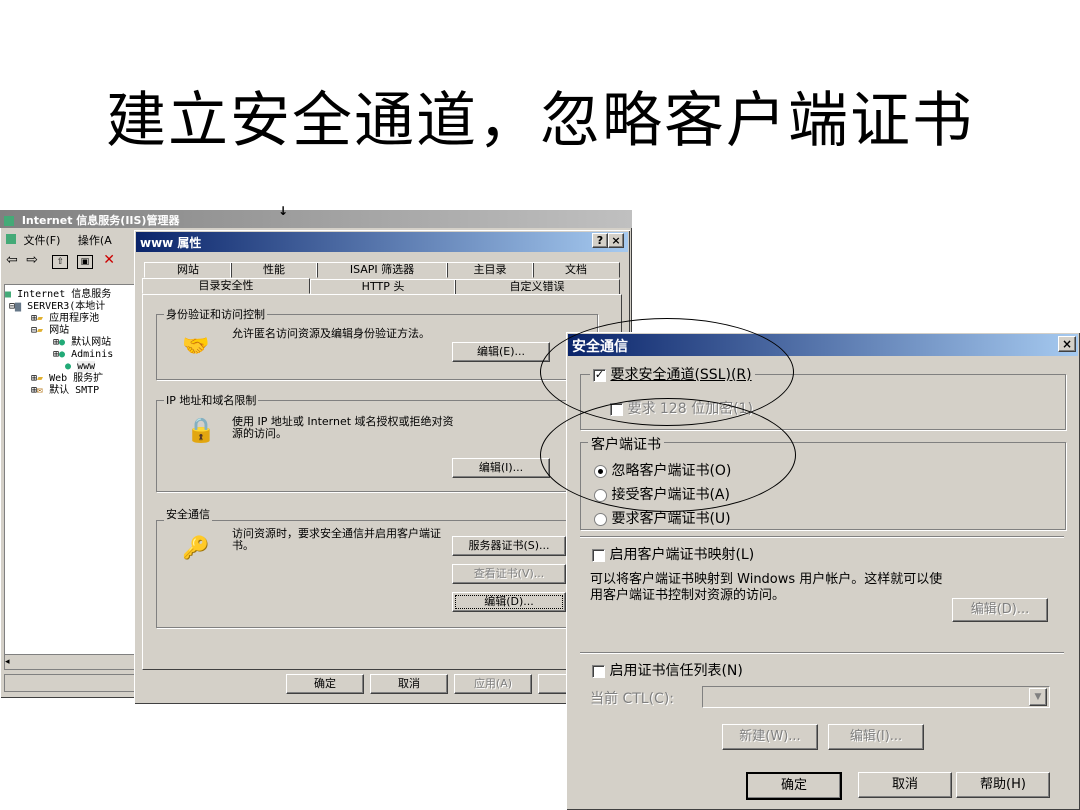  I want to click on tab-isapi: ISAPI 筛选器, so click(382, 270).